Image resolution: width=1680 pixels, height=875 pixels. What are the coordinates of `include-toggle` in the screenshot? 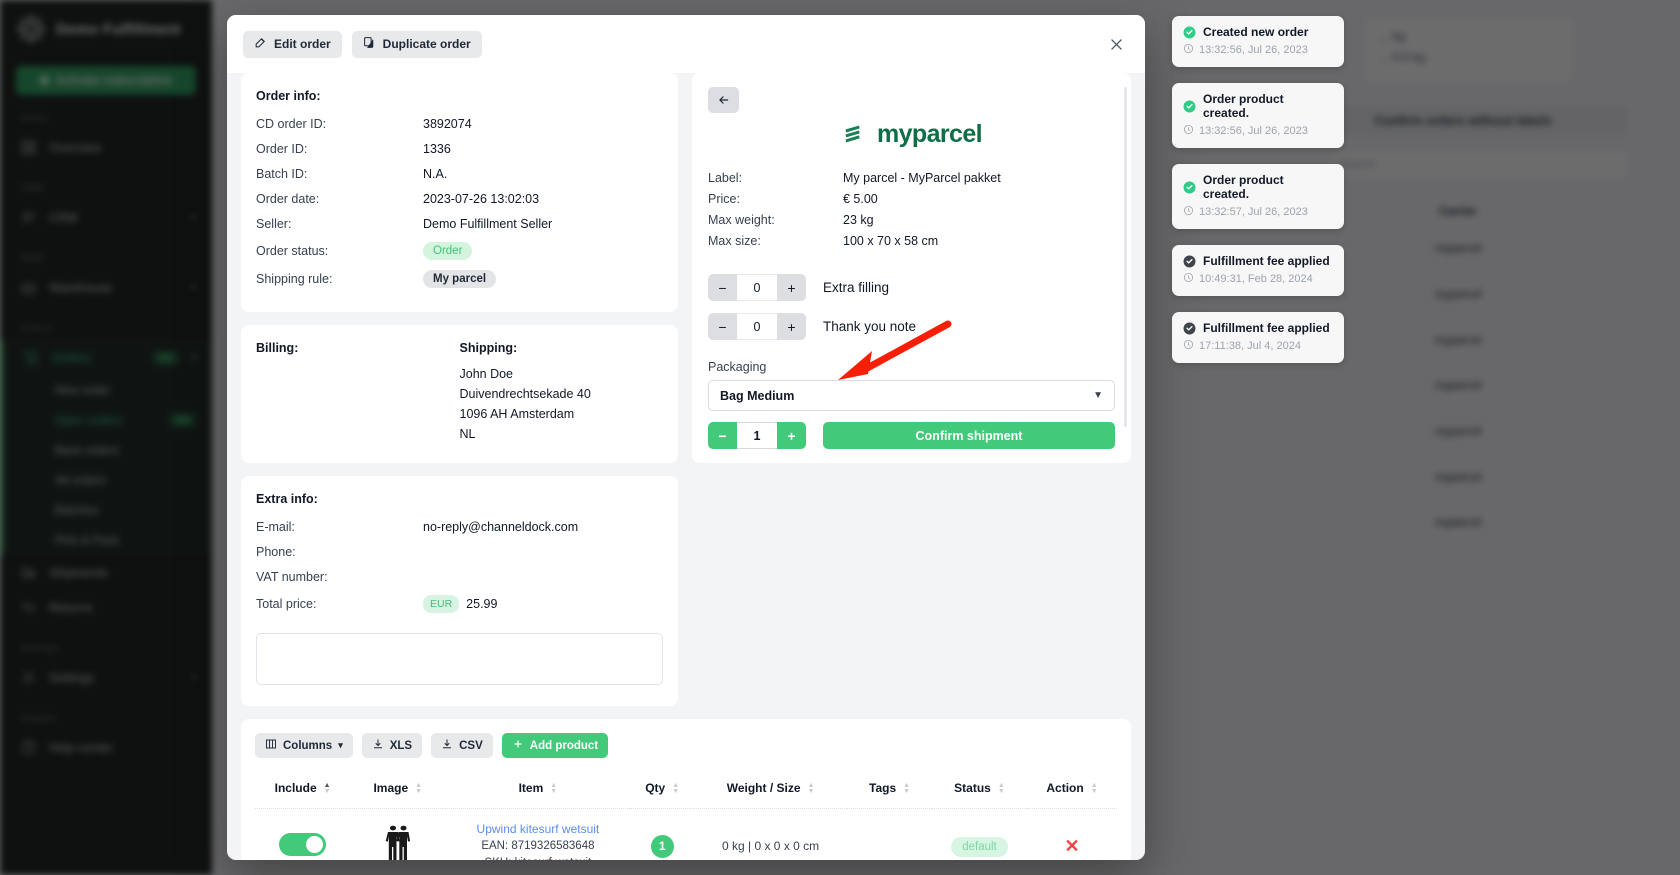 It's located at (303, 845).